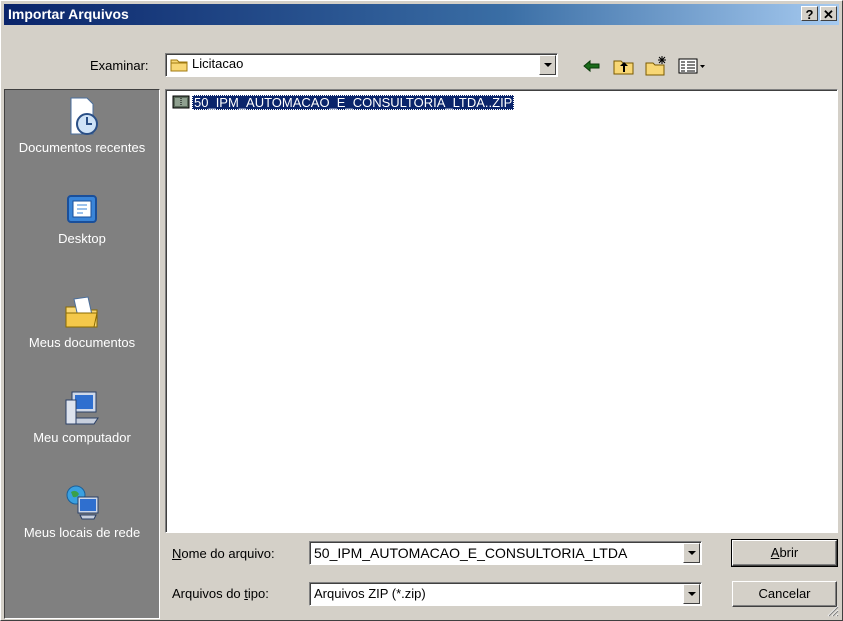 The image size is (843, 621). What do you see at coordinates (68, 14) in the screenshot?
I see `window-title: Importar Arquivos` at bounding box center [68, 14].